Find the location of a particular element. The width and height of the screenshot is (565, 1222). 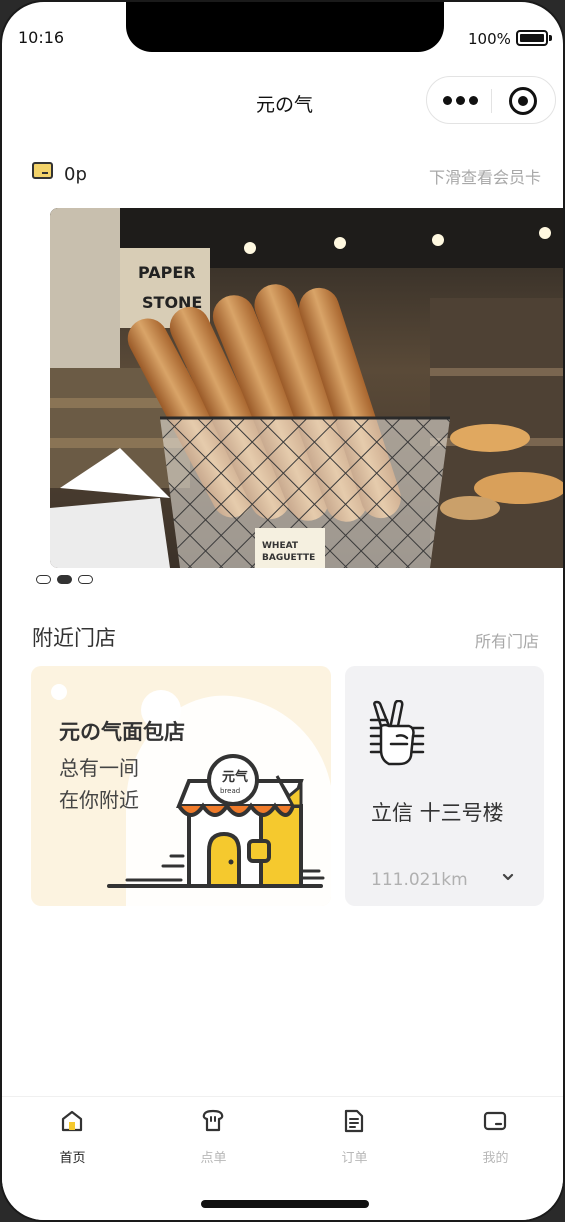

bread-icon is located at coordinates (213, 1120).